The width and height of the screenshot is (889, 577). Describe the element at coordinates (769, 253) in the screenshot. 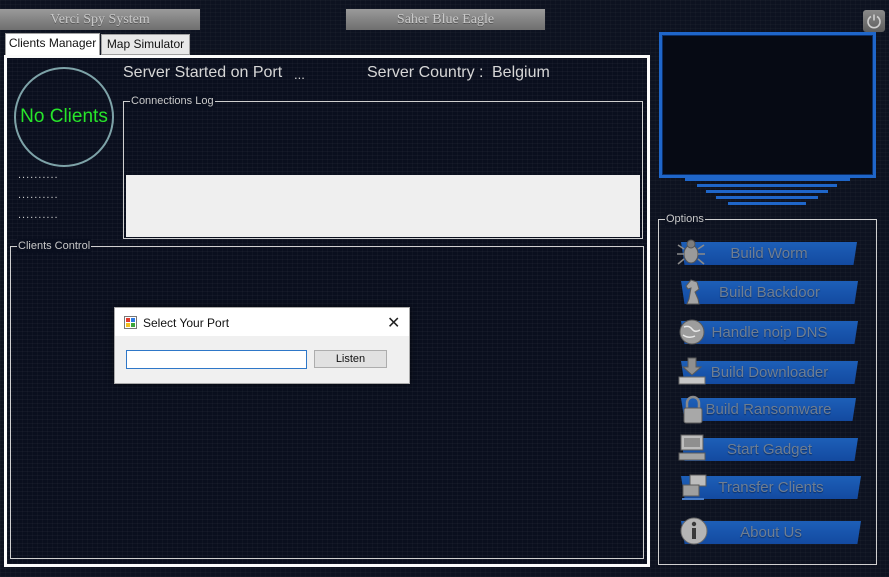

I see `build-worm-button: Build Worm` at that location.